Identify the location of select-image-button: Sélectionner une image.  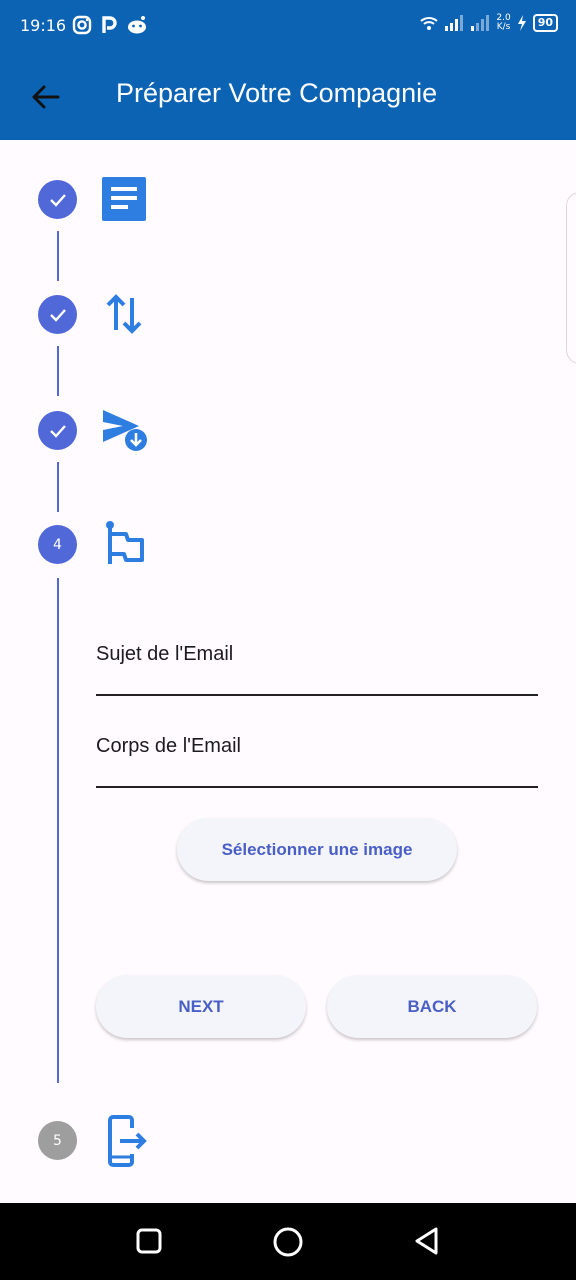
(317, 849).